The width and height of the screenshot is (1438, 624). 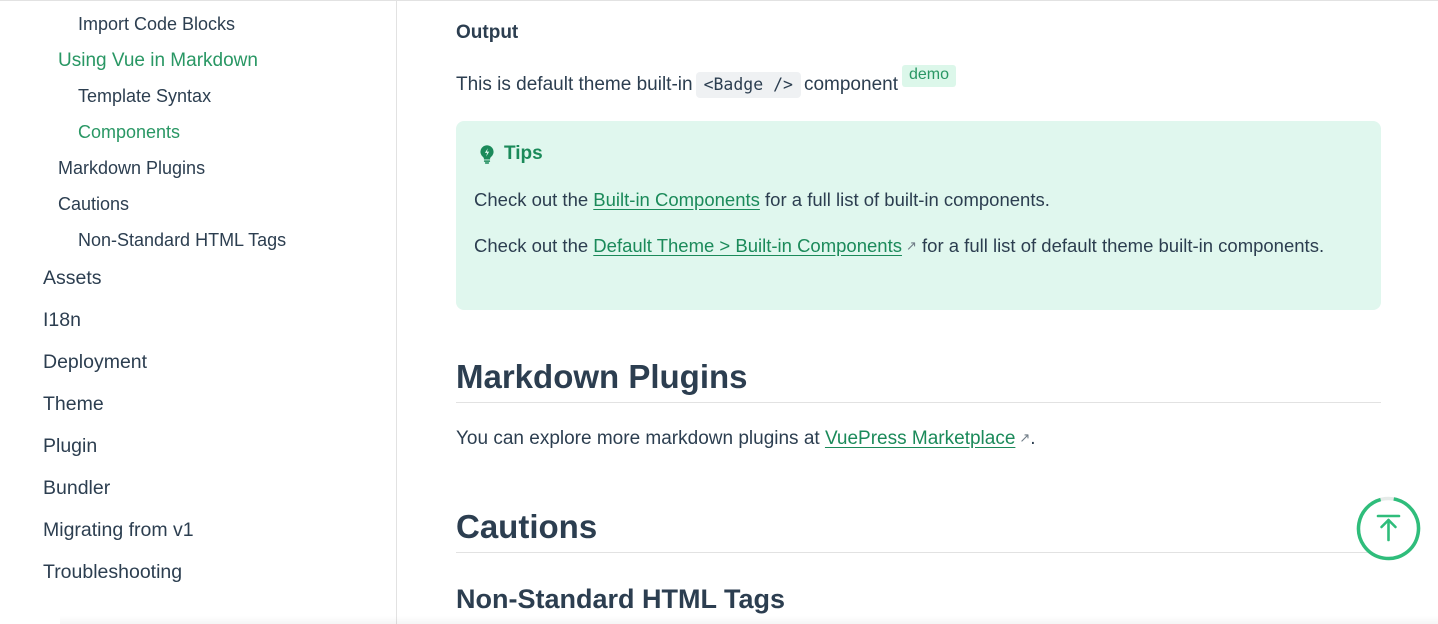 What do you see at coordinates (76, 488) in the screenshot?
I see `sidebar-item-bundler: Bundler` at bounding box center [76, 488].